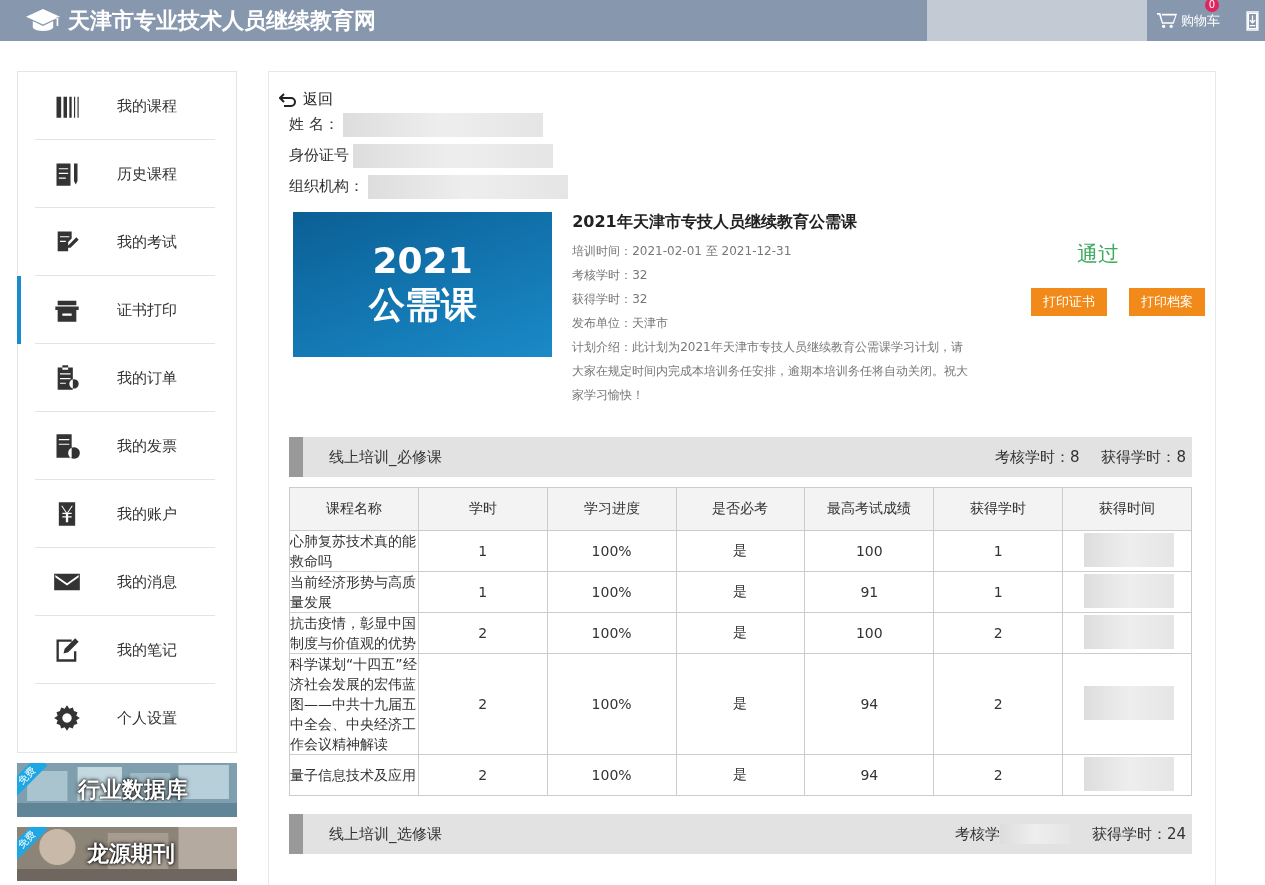  Describe the element at coordinates (385, 457) in the screenshot. I see `section-title: 线上培训_必修课` at that location.